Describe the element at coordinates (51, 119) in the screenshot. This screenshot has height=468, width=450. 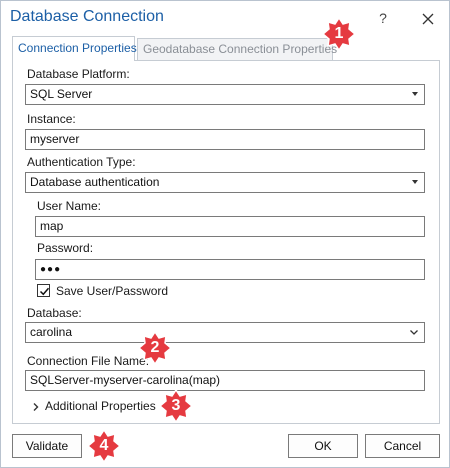
I see `instance-label: Instance:` at that location.